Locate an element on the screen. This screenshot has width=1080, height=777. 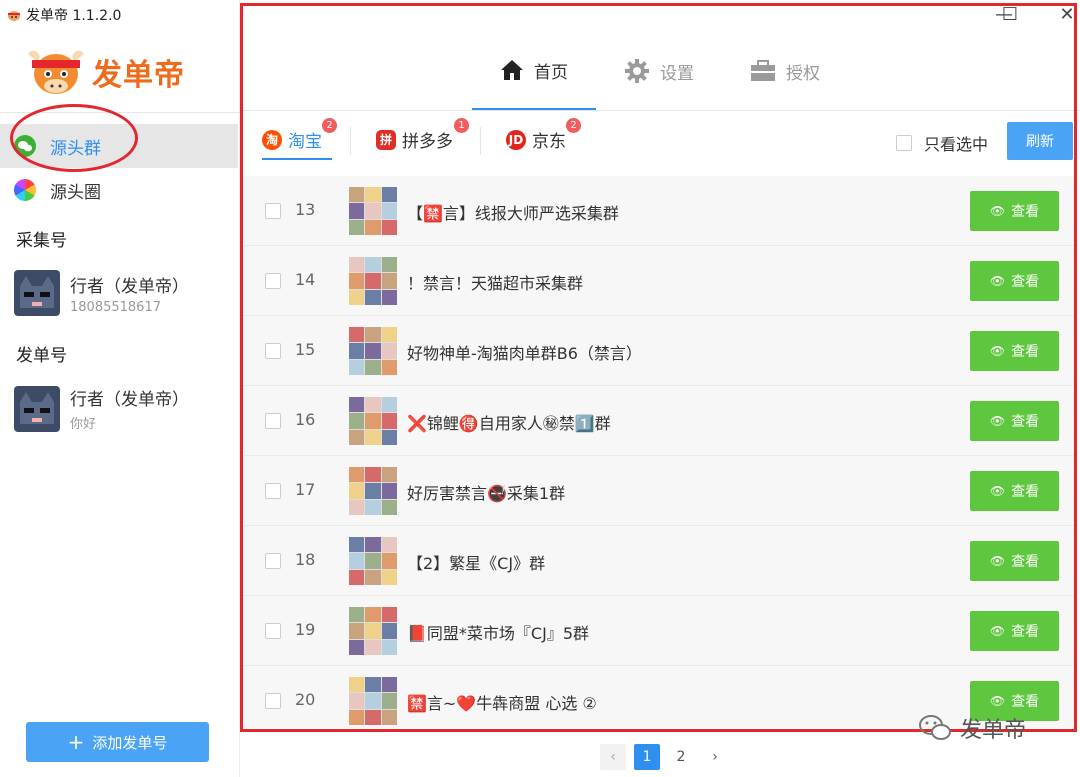
tab-label: 授权 is located at coordinates (803, 73).